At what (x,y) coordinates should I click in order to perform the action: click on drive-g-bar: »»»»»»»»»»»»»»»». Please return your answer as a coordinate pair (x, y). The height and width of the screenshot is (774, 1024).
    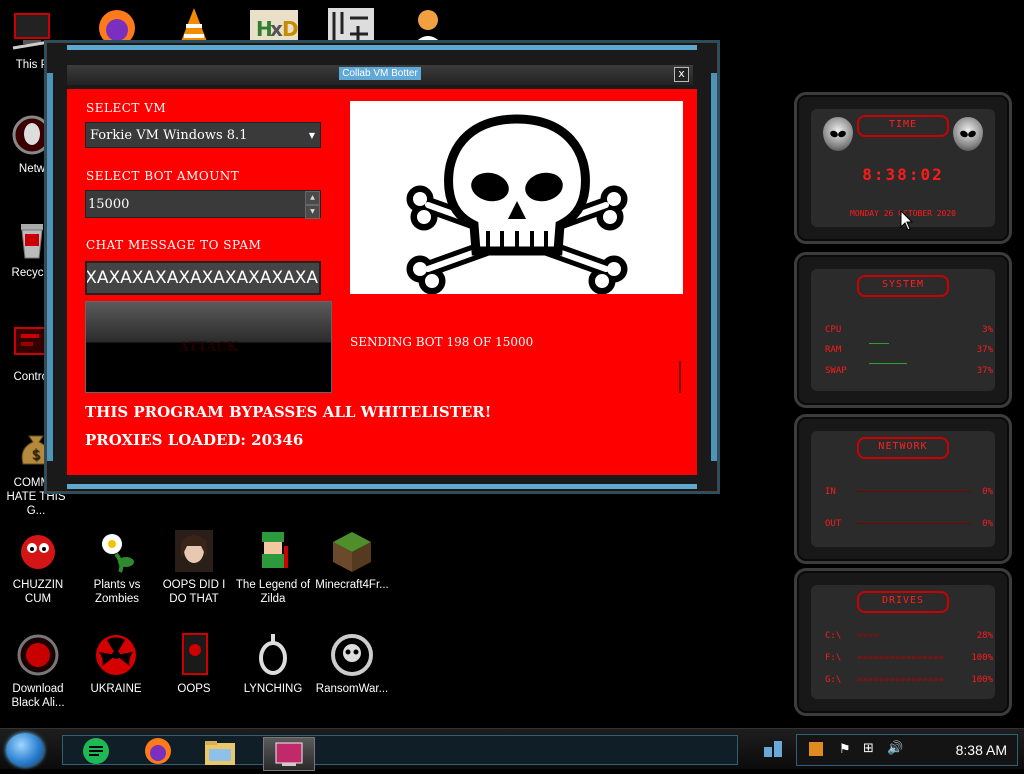
    Looking at the image, I should click on (900, 680).